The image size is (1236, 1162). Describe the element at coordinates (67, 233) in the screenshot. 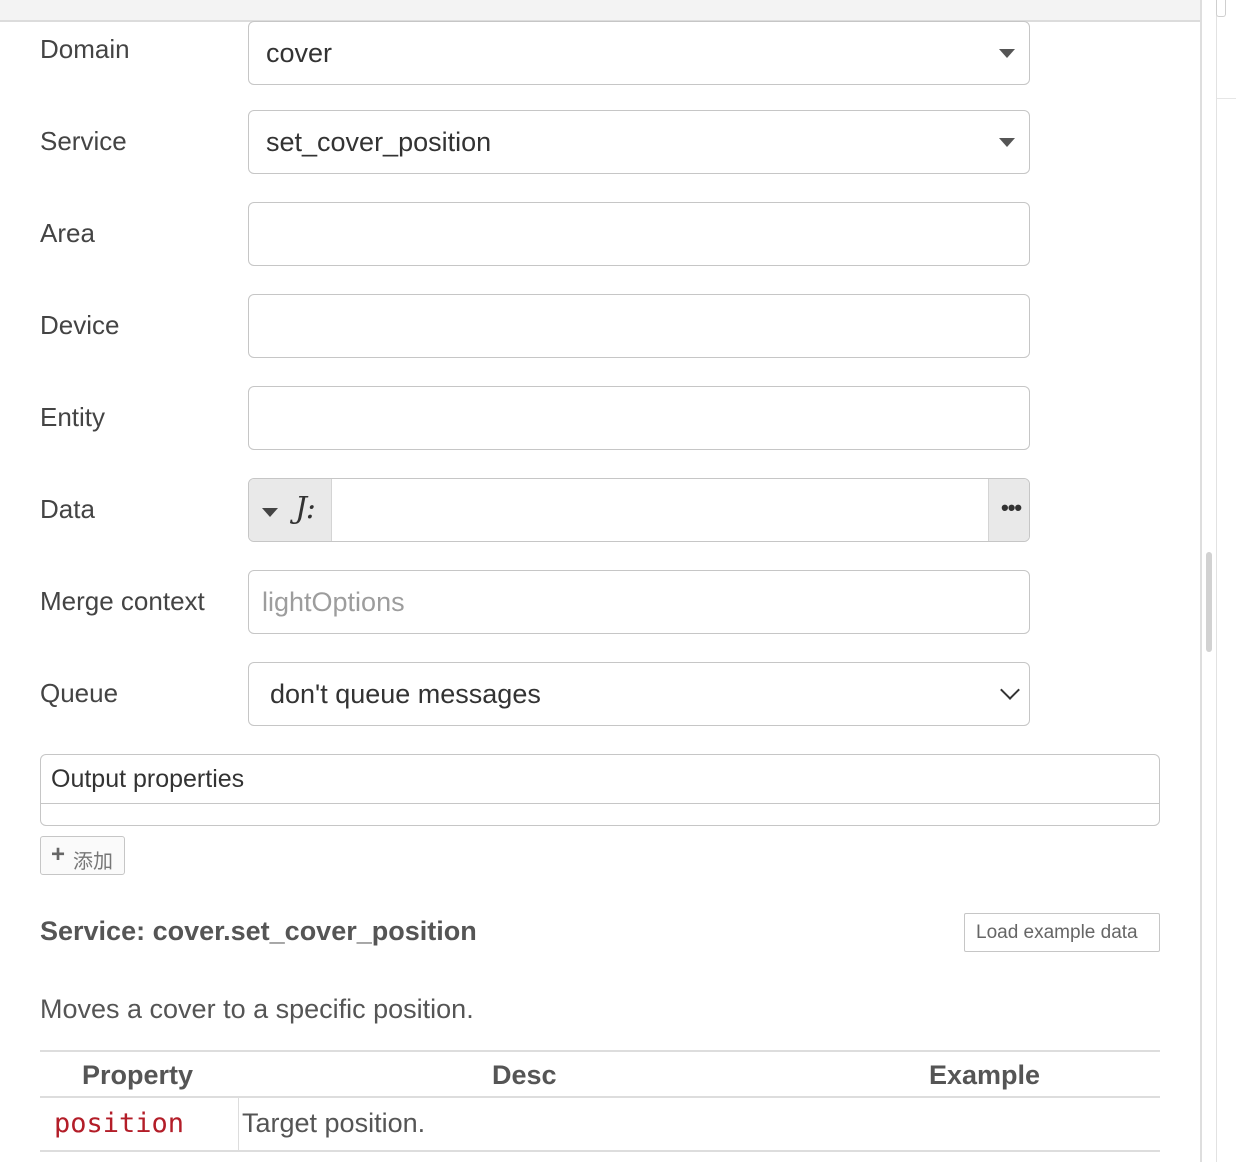

I see `area-label: Area` at that location.